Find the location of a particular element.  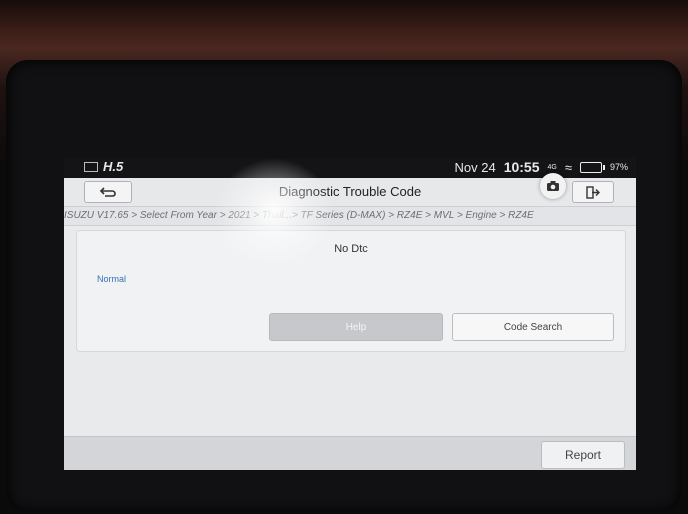

wifi-icon: ≈ is located at coordinates (568, 167).